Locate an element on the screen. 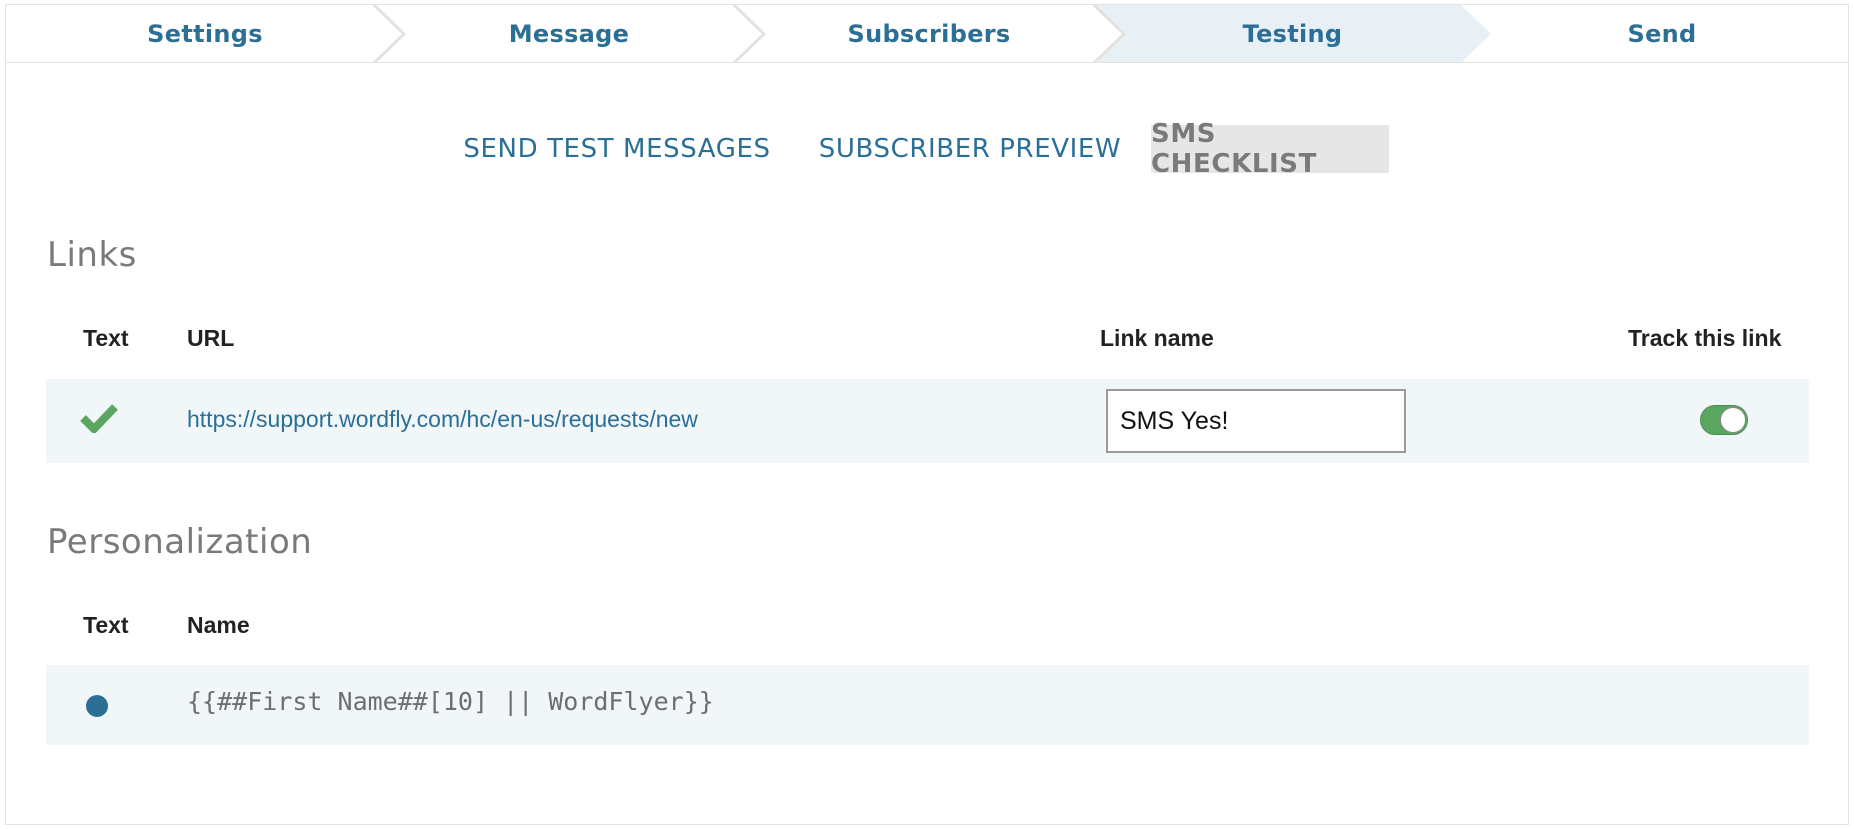  dot-icon is located at coordinates (97, 706).